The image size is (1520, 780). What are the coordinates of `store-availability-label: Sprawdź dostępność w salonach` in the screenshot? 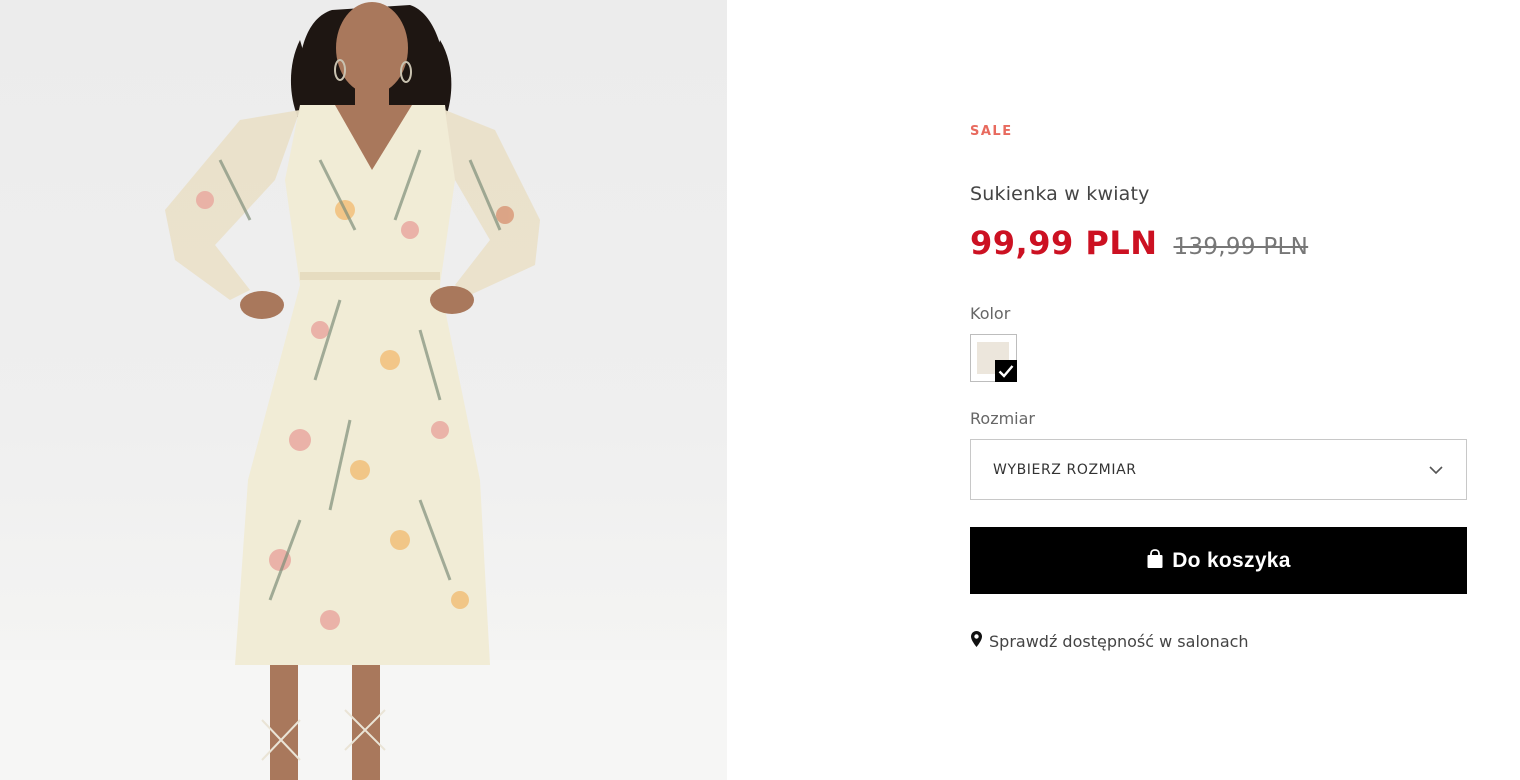 It's located at (1119, 641).